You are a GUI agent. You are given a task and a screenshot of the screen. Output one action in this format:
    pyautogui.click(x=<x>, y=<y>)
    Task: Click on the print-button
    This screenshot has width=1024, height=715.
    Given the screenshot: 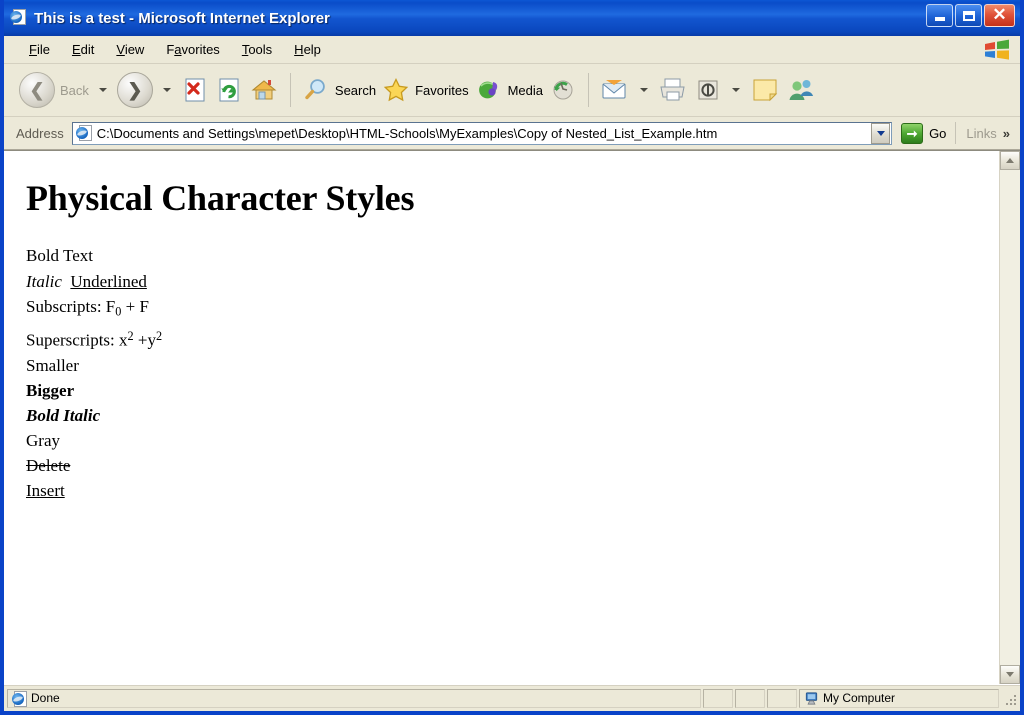 What is the action you would take?
    pyautogui.click(x=673, y=90)
    